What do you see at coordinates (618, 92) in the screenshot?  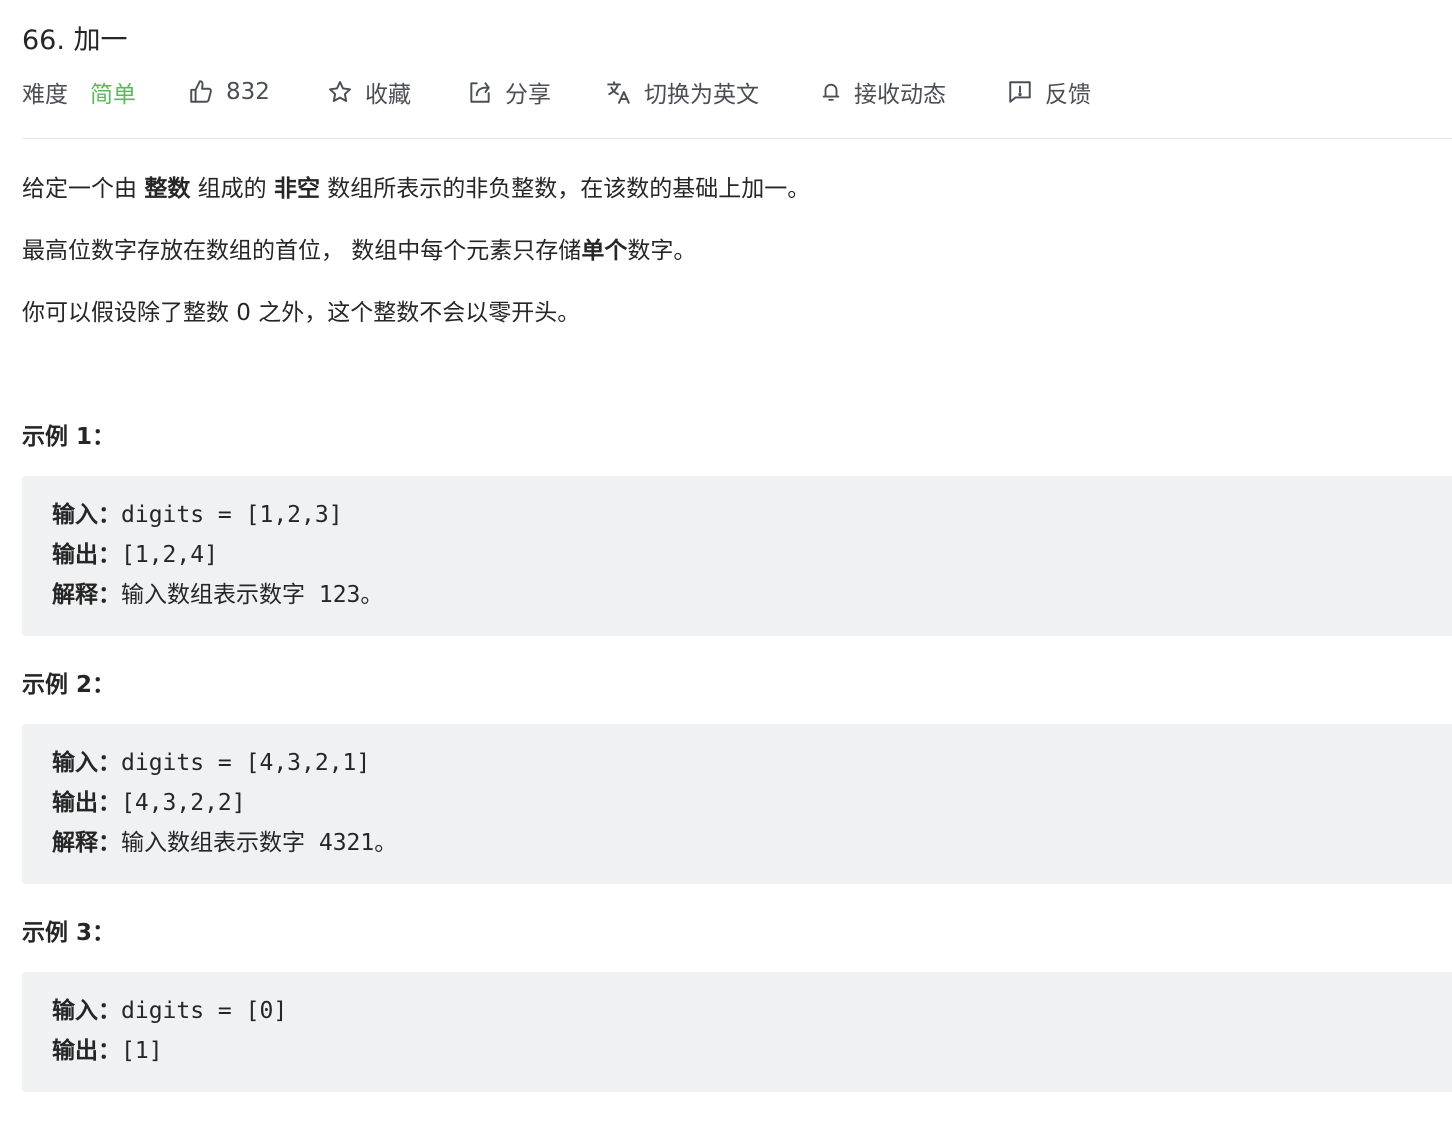 I see `translate-icon` at bounding box center [618, 92].